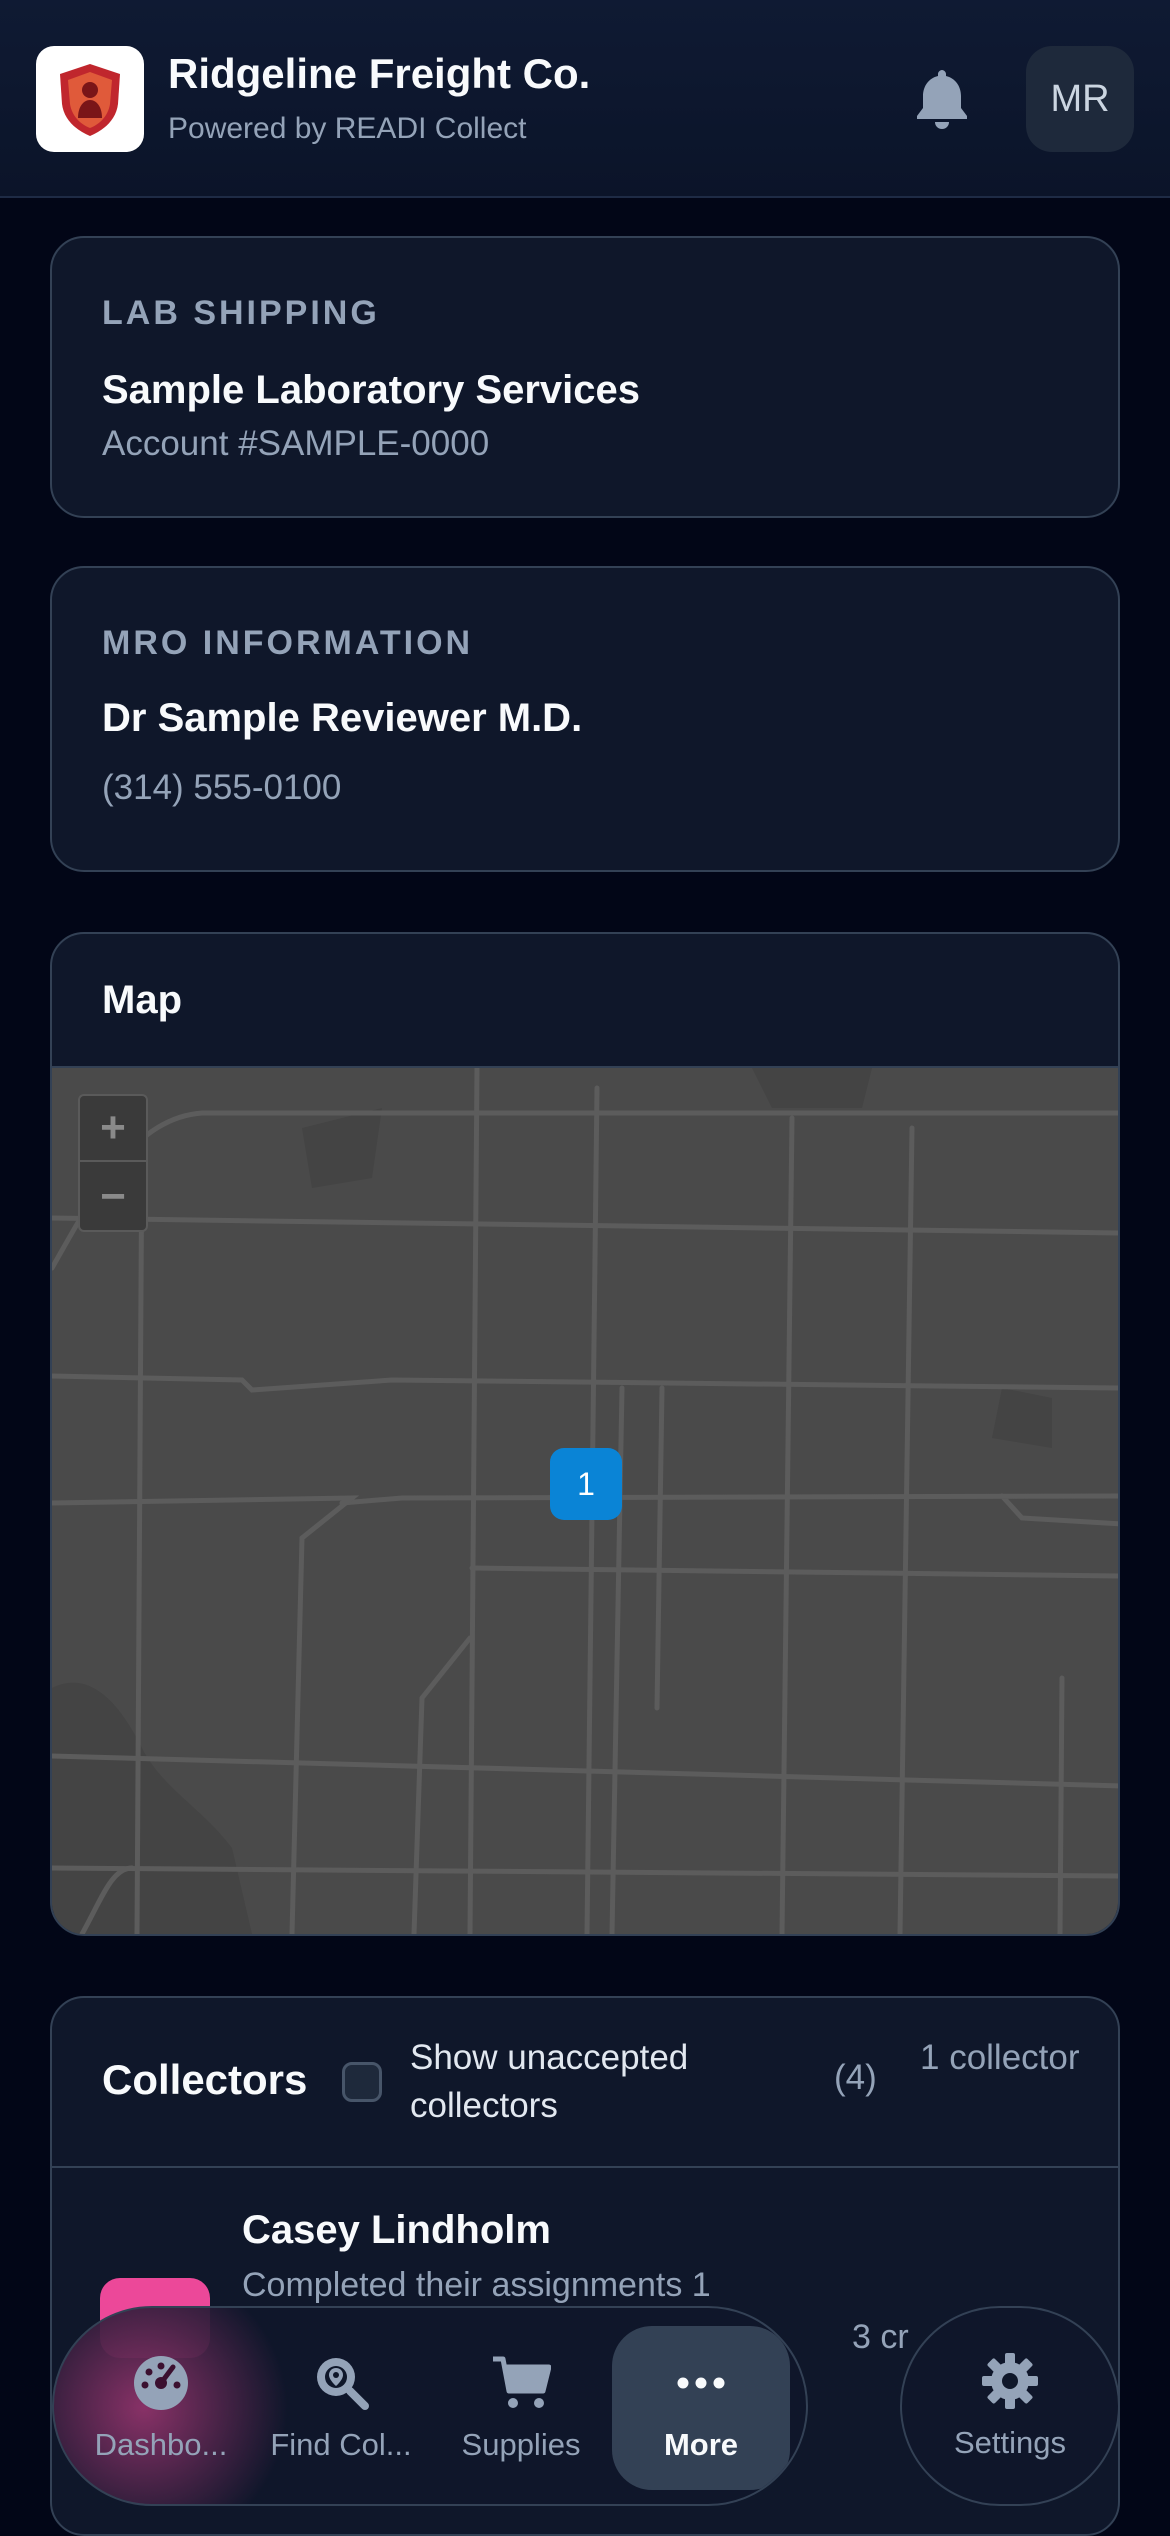 The image size is (1170, 2536). Describe the element at coordinates (476, 2285) in the screenshot. I see `collector-description: Completed their assignments 1` at that location.